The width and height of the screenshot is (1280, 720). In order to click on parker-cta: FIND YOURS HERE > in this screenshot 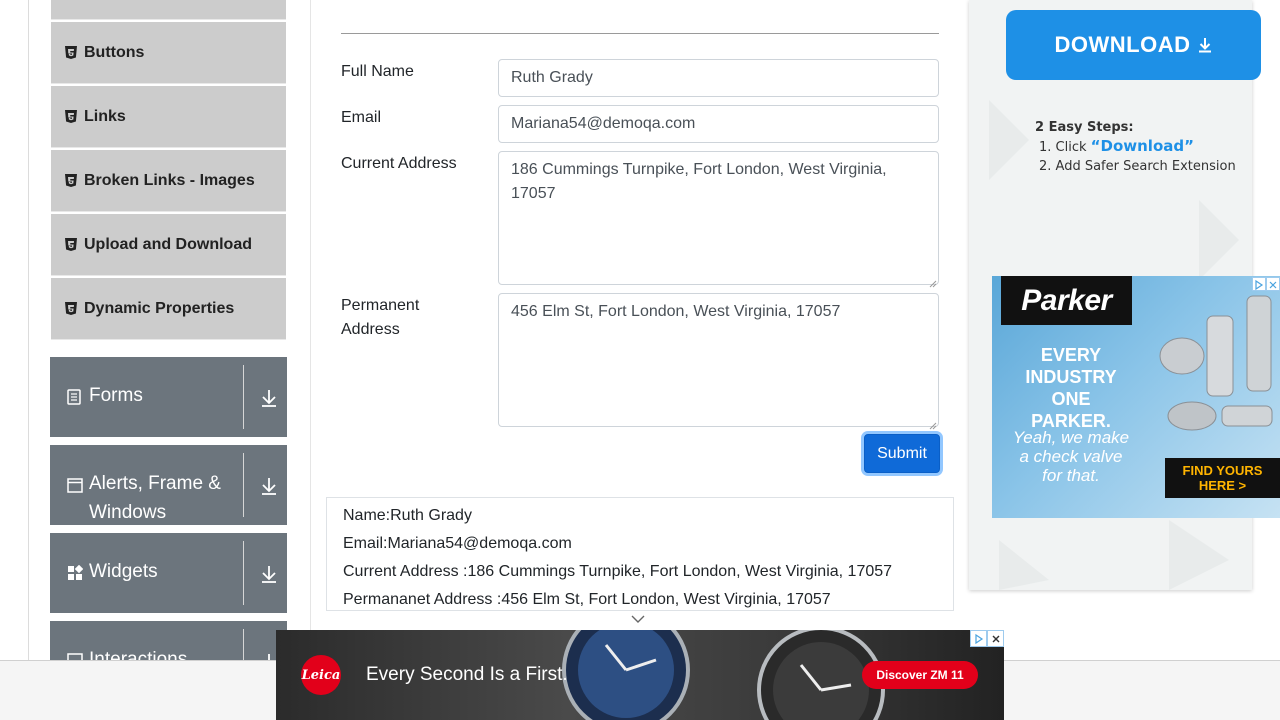, I will do `click(1222, 478)`.